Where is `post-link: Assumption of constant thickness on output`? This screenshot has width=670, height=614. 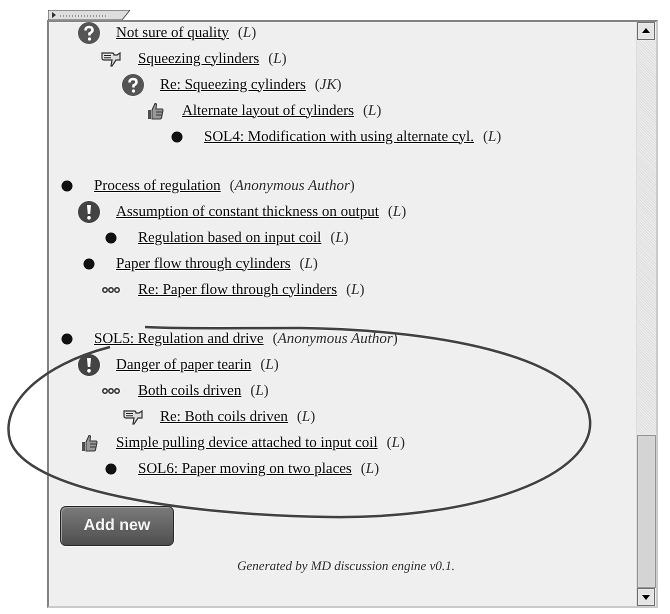
post-link: Assumption of constant thickness on output is located at coordinates (247, 212).